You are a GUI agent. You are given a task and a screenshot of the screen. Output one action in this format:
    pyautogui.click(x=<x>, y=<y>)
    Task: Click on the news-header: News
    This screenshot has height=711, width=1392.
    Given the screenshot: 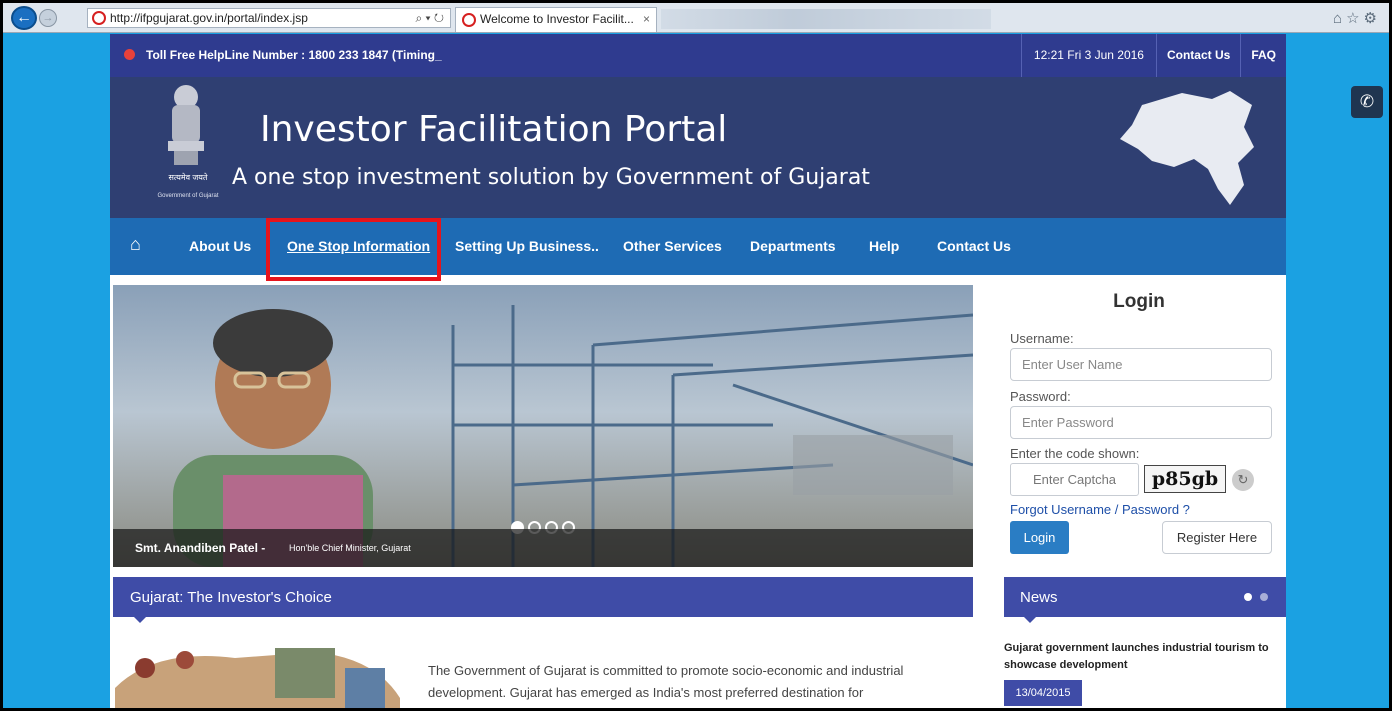 What is the action you would take?
    pyautogui.click(x=1145, y=600)
    